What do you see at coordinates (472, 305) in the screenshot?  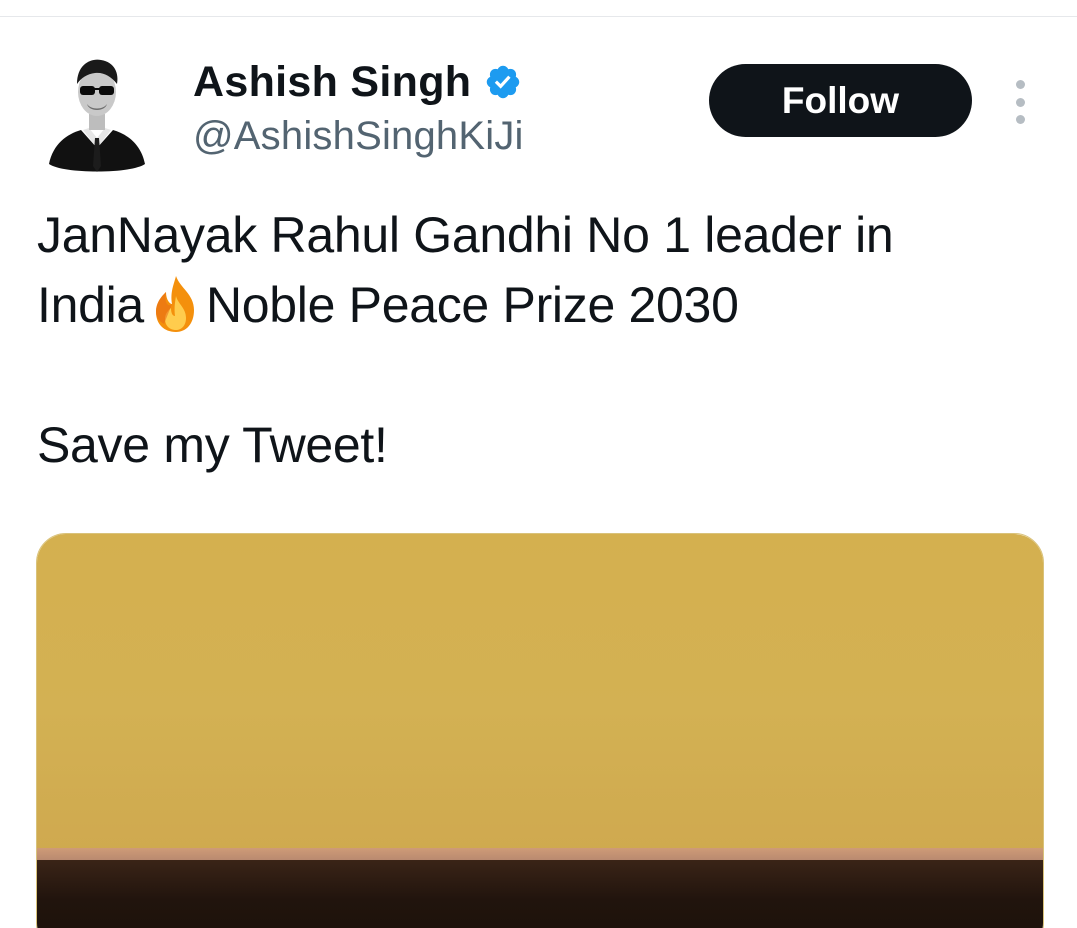 I see `tweet-line-2-suffix: Noble Peace Prize 2030` at bounding box center [472, 305].